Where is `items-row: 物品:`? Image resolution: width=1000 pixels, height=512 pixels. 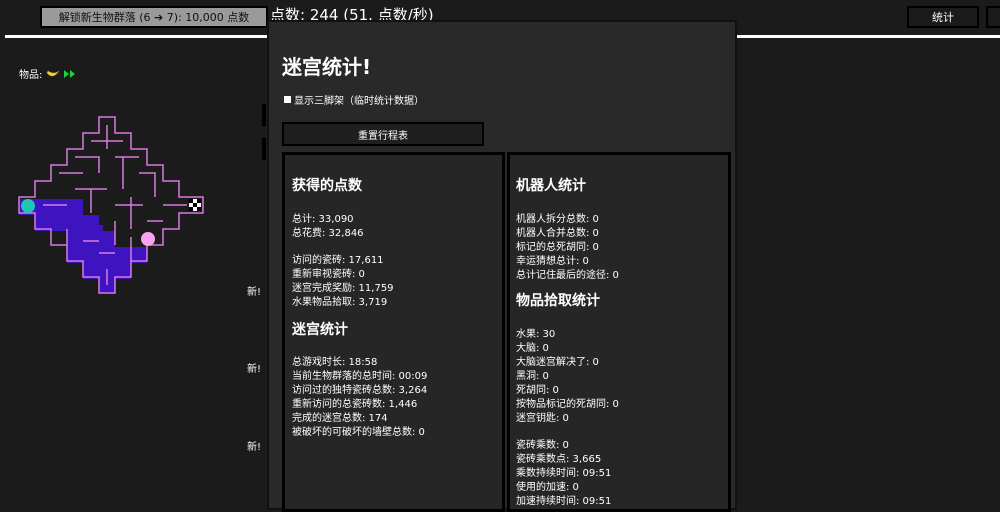 items-row: 物品: is located at coordinates (47, 73).